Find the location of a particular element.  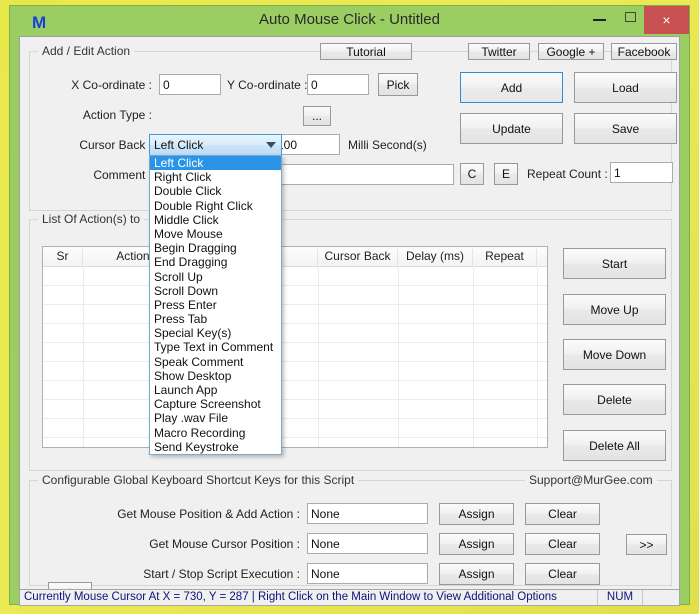

dropdown-option: Speak Comment is located at coordinates (215, 362).